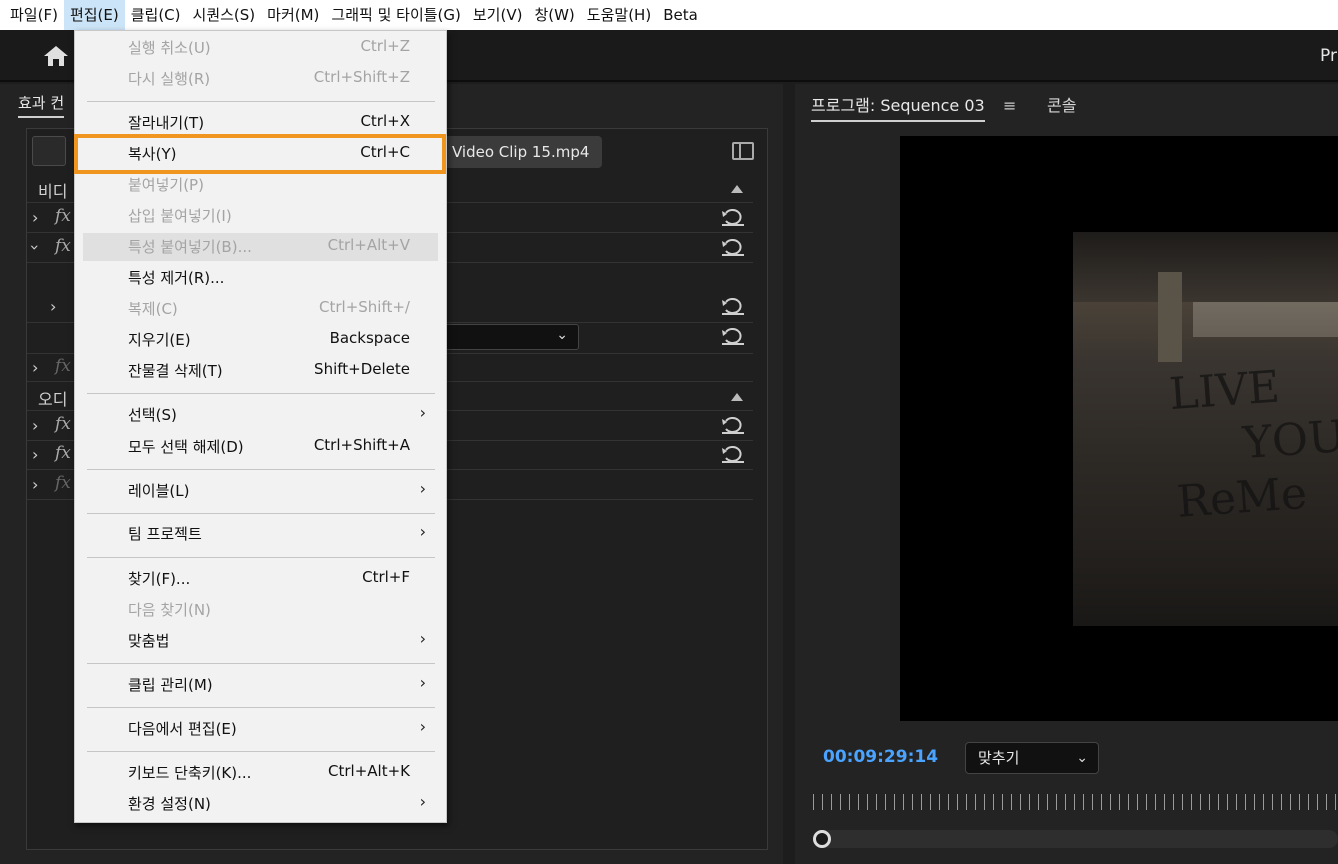  I want to click on app-title-fragment: Pr, so click(1328, 56).